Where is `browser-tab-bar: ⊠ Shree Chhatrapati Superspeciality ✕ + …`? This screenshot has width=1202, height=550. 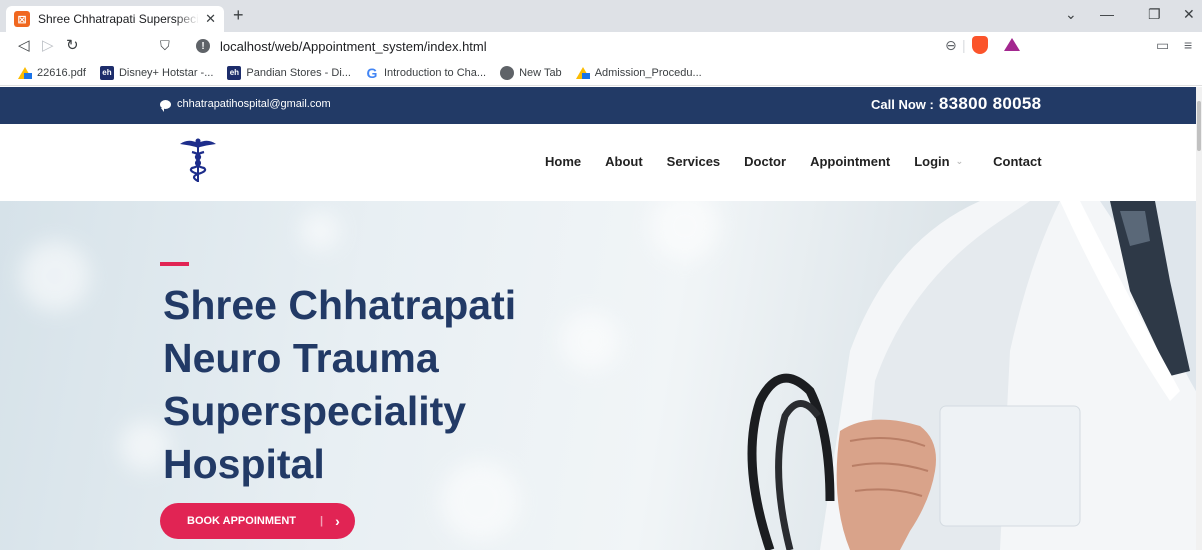
browser-tab-bar: ⊠ Shree Chhatrapati Superspeciality ✕ + … is located at coordinates (601, 16).